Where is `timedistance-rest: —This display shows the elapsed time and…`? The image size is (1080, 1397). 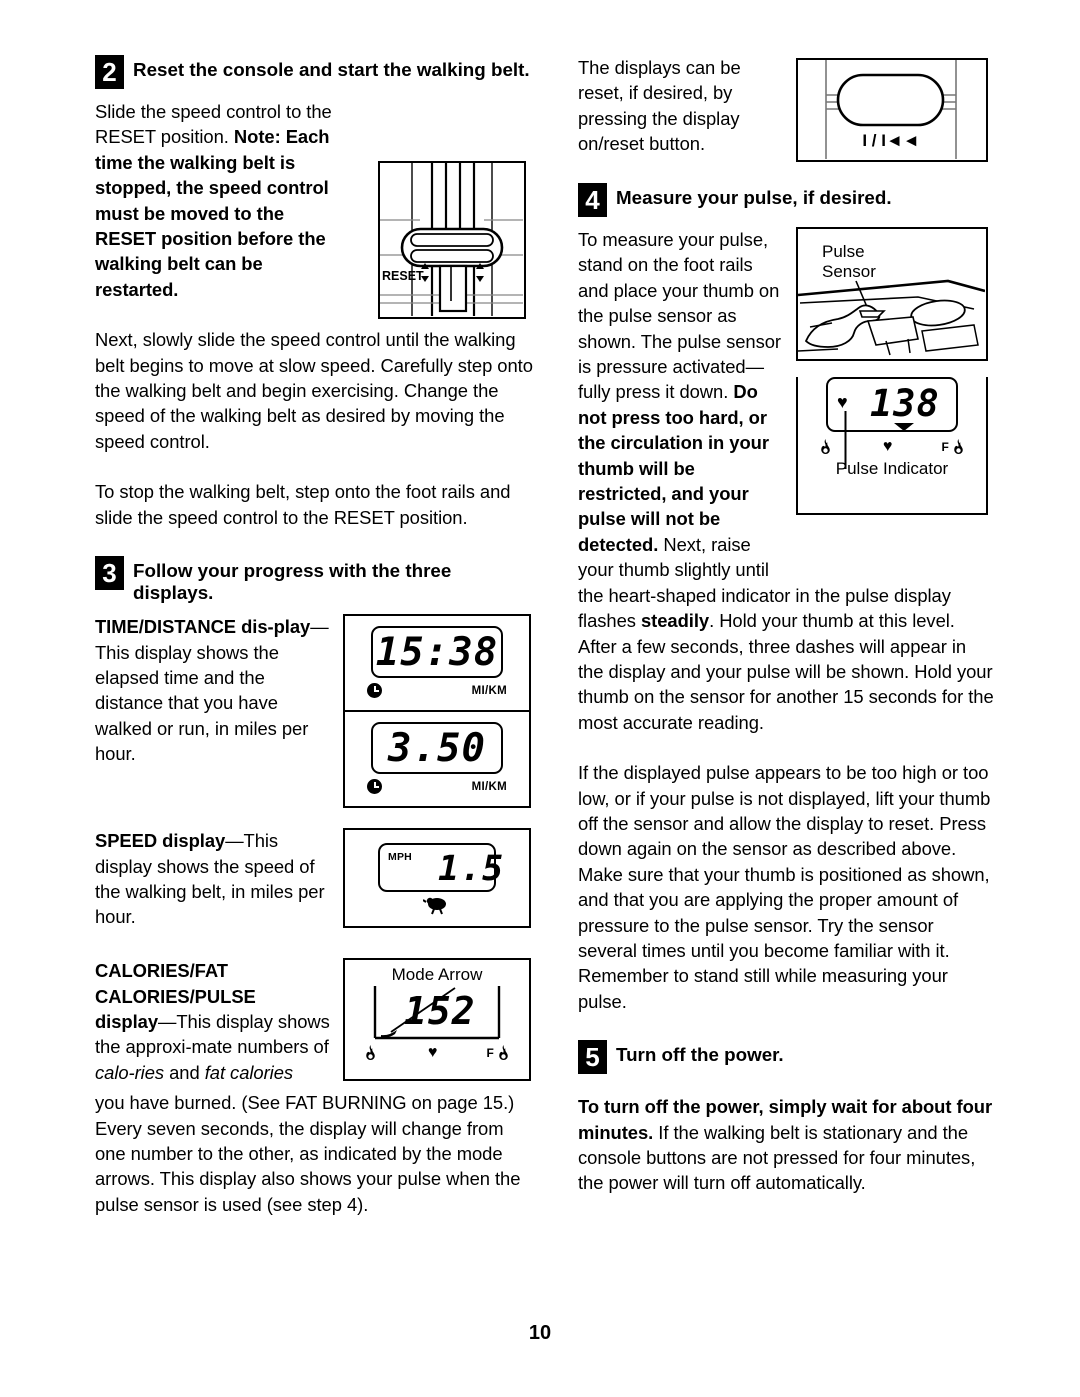
timedistance-rest: —This display shows the elapsed time and… is located at coordinates (212, 690).